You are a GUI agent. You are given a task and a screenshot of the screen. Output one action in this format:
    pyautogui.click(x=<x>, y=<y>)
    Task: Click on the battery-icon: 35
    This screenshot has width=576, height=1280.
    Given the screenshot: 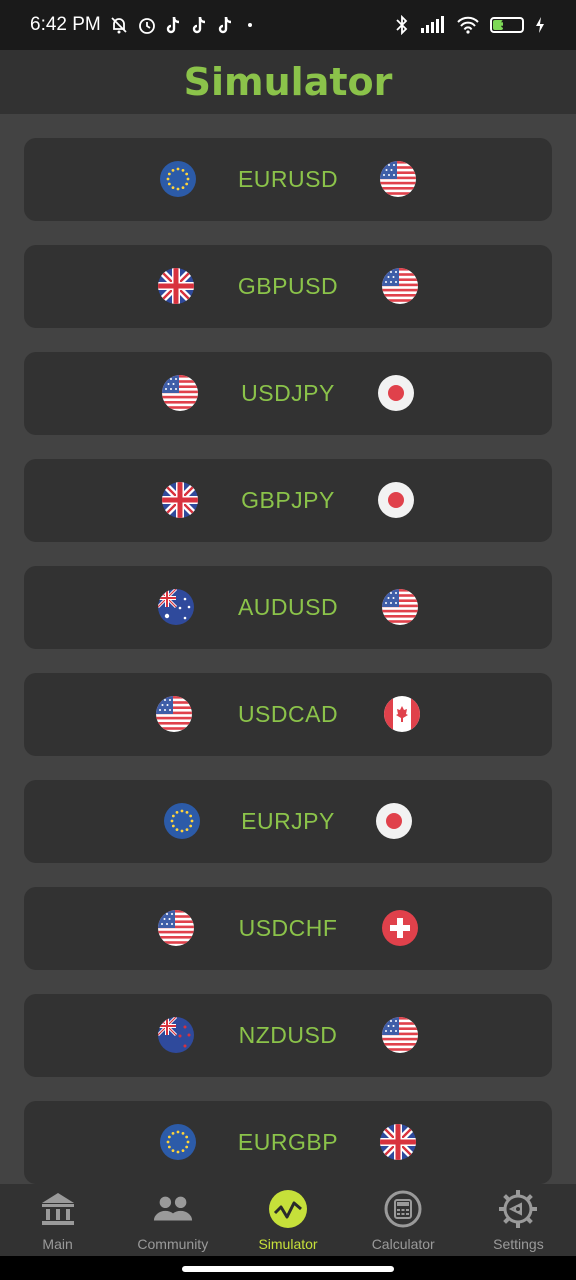 What is the action you would take?
    pyautogui.click(x=507, y=25)
    